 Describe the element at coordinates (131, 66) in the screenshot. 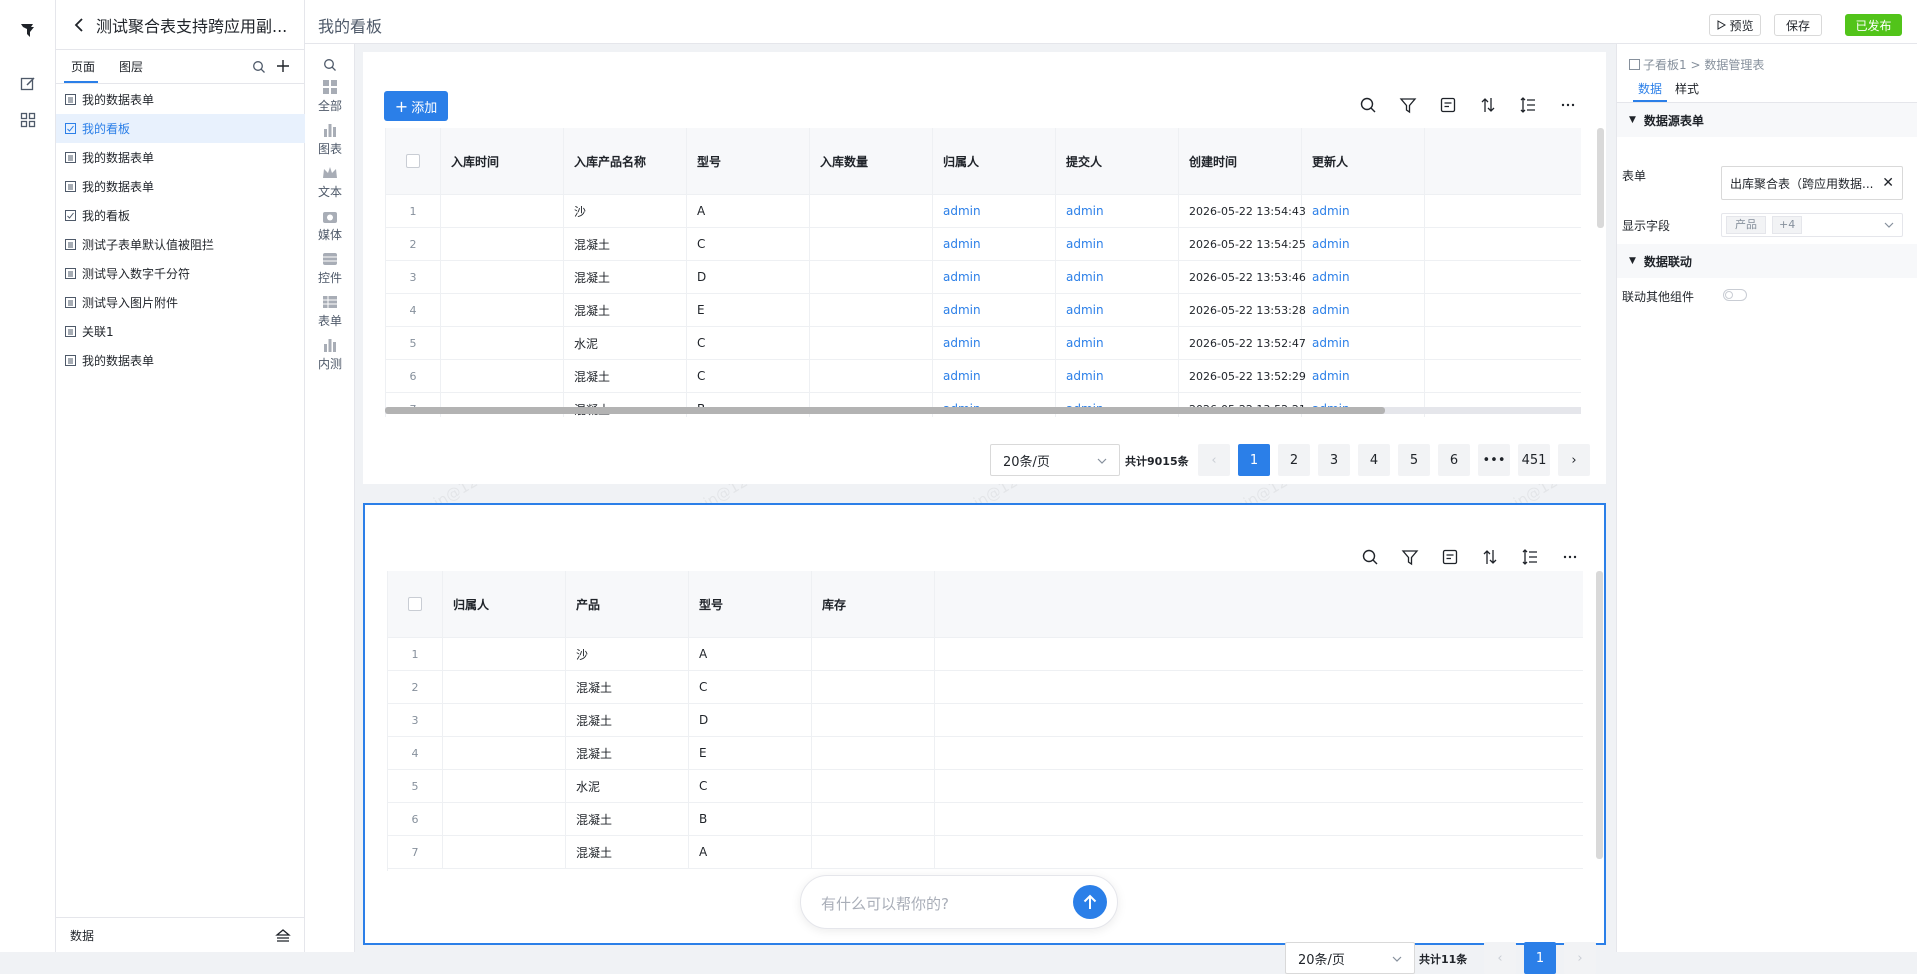

I see `tab-layers: 图层` at that location.